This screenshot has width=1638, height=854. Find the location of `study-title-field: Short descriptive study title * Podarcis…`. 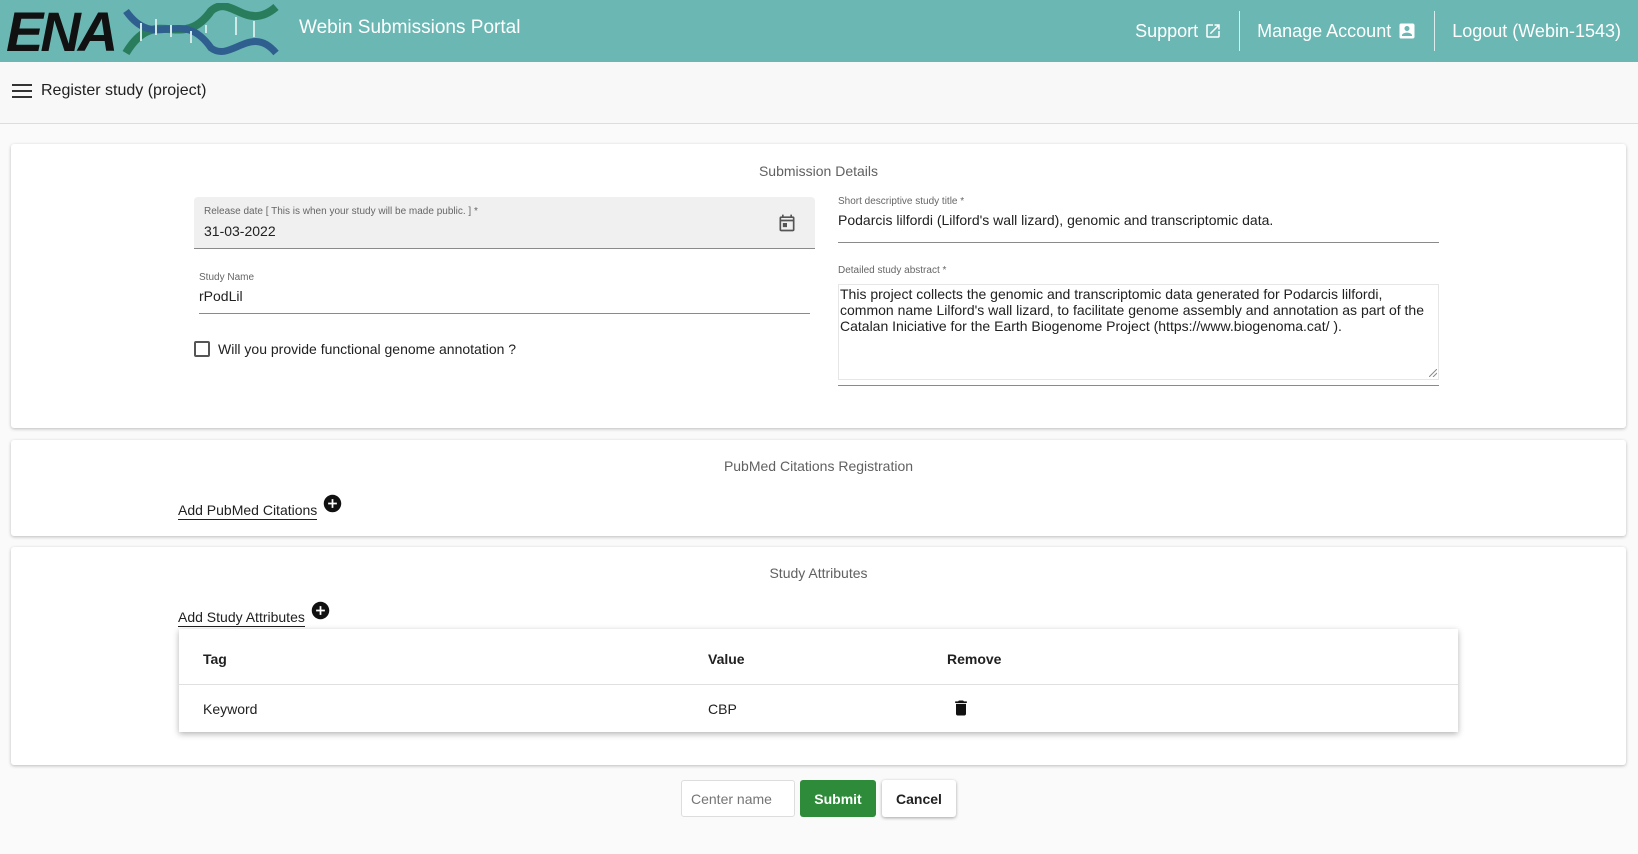

study-title-field: Short descriptive study title * Podarcis… is located at coordinates (1138, 219).